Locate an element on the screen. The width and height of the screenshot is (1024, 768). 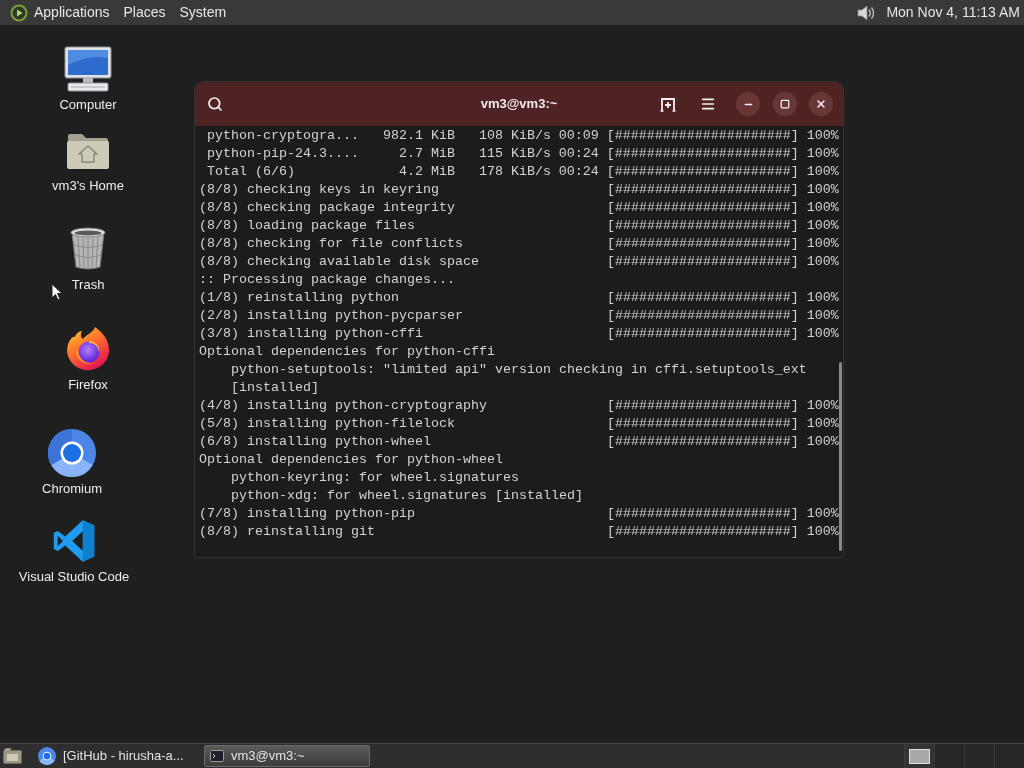
download-size: 2.7 MiB is located at coordinates (426, 154).